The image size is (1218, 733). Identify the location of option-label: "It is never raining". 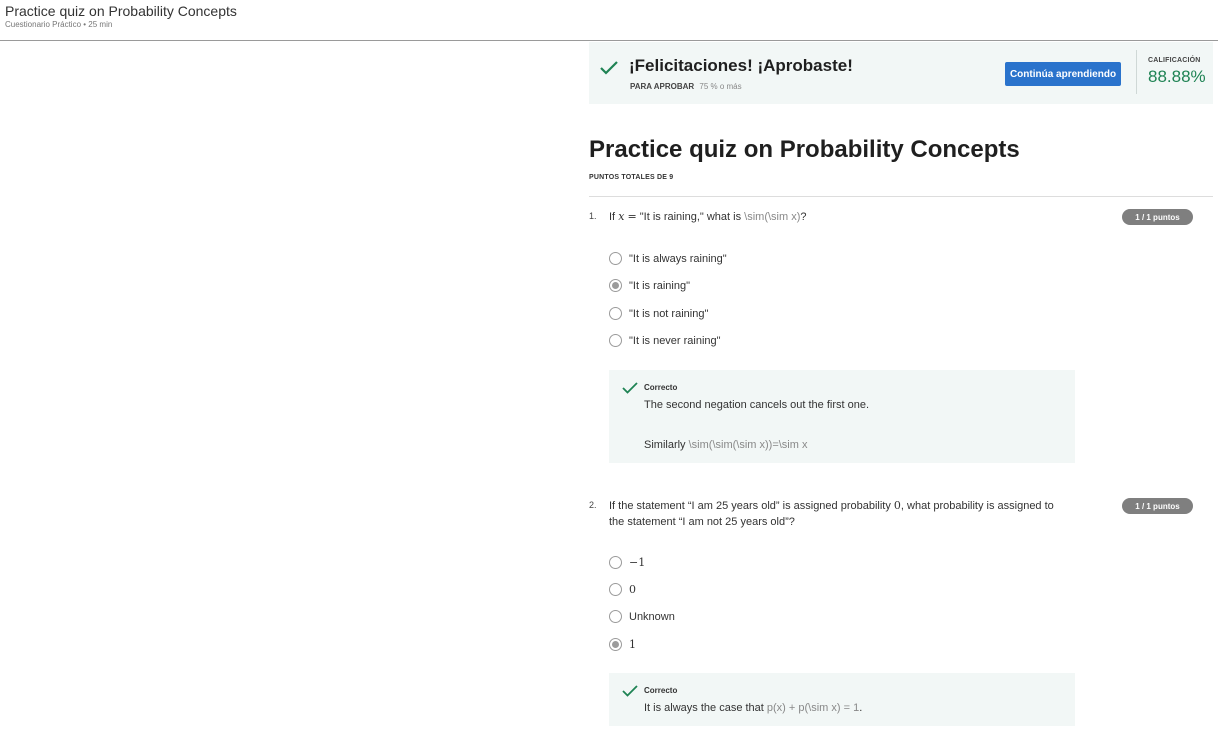
(675, 340).